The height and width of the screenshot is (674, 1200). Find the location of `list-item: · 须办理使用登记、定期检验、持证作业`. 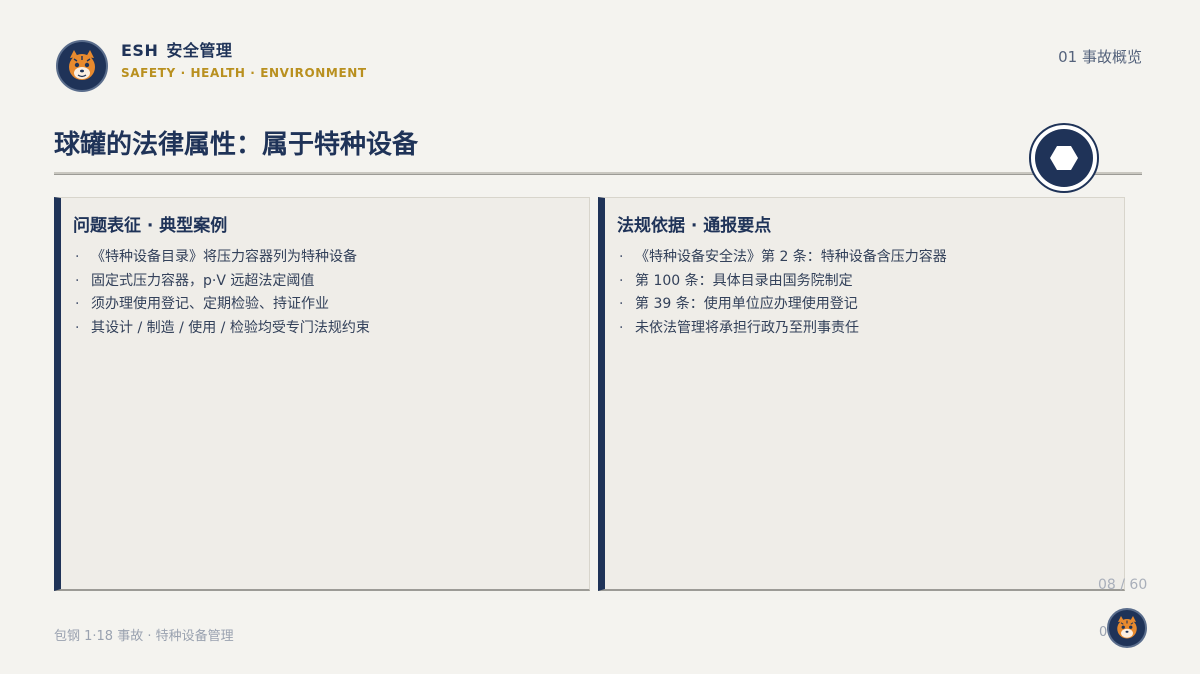

list-item: · 须办理使用登记、定期检验、持证作业 is located at coordinates (222, 305).